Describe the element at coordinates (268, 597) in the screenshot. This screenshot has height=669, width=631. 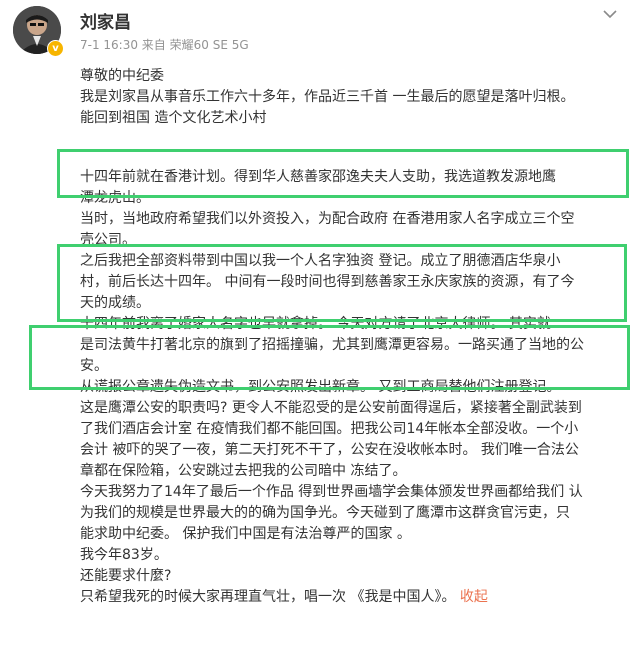
I see `post-line-text: 只希望我死的时候大家再理直气壮，唱一次 《我是中国人》。` at that location.